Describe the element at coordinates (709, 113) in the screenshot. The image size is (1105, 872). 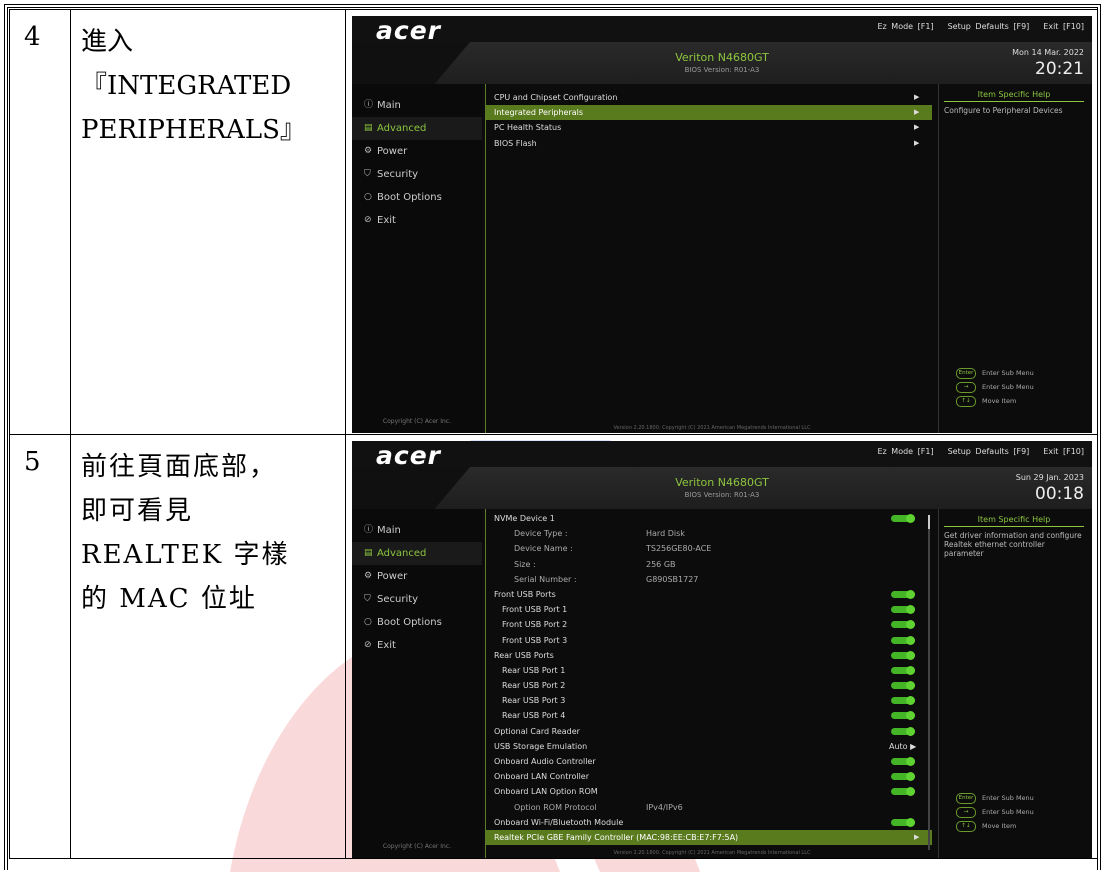
I see `menu-item: Integrated Peripherals ▶` at that location.